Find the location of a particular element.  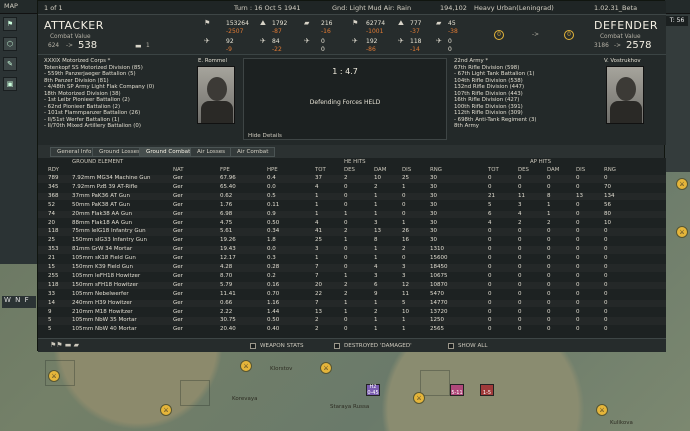

row-ap-tot: 5 is located at coordinates (490, 204).